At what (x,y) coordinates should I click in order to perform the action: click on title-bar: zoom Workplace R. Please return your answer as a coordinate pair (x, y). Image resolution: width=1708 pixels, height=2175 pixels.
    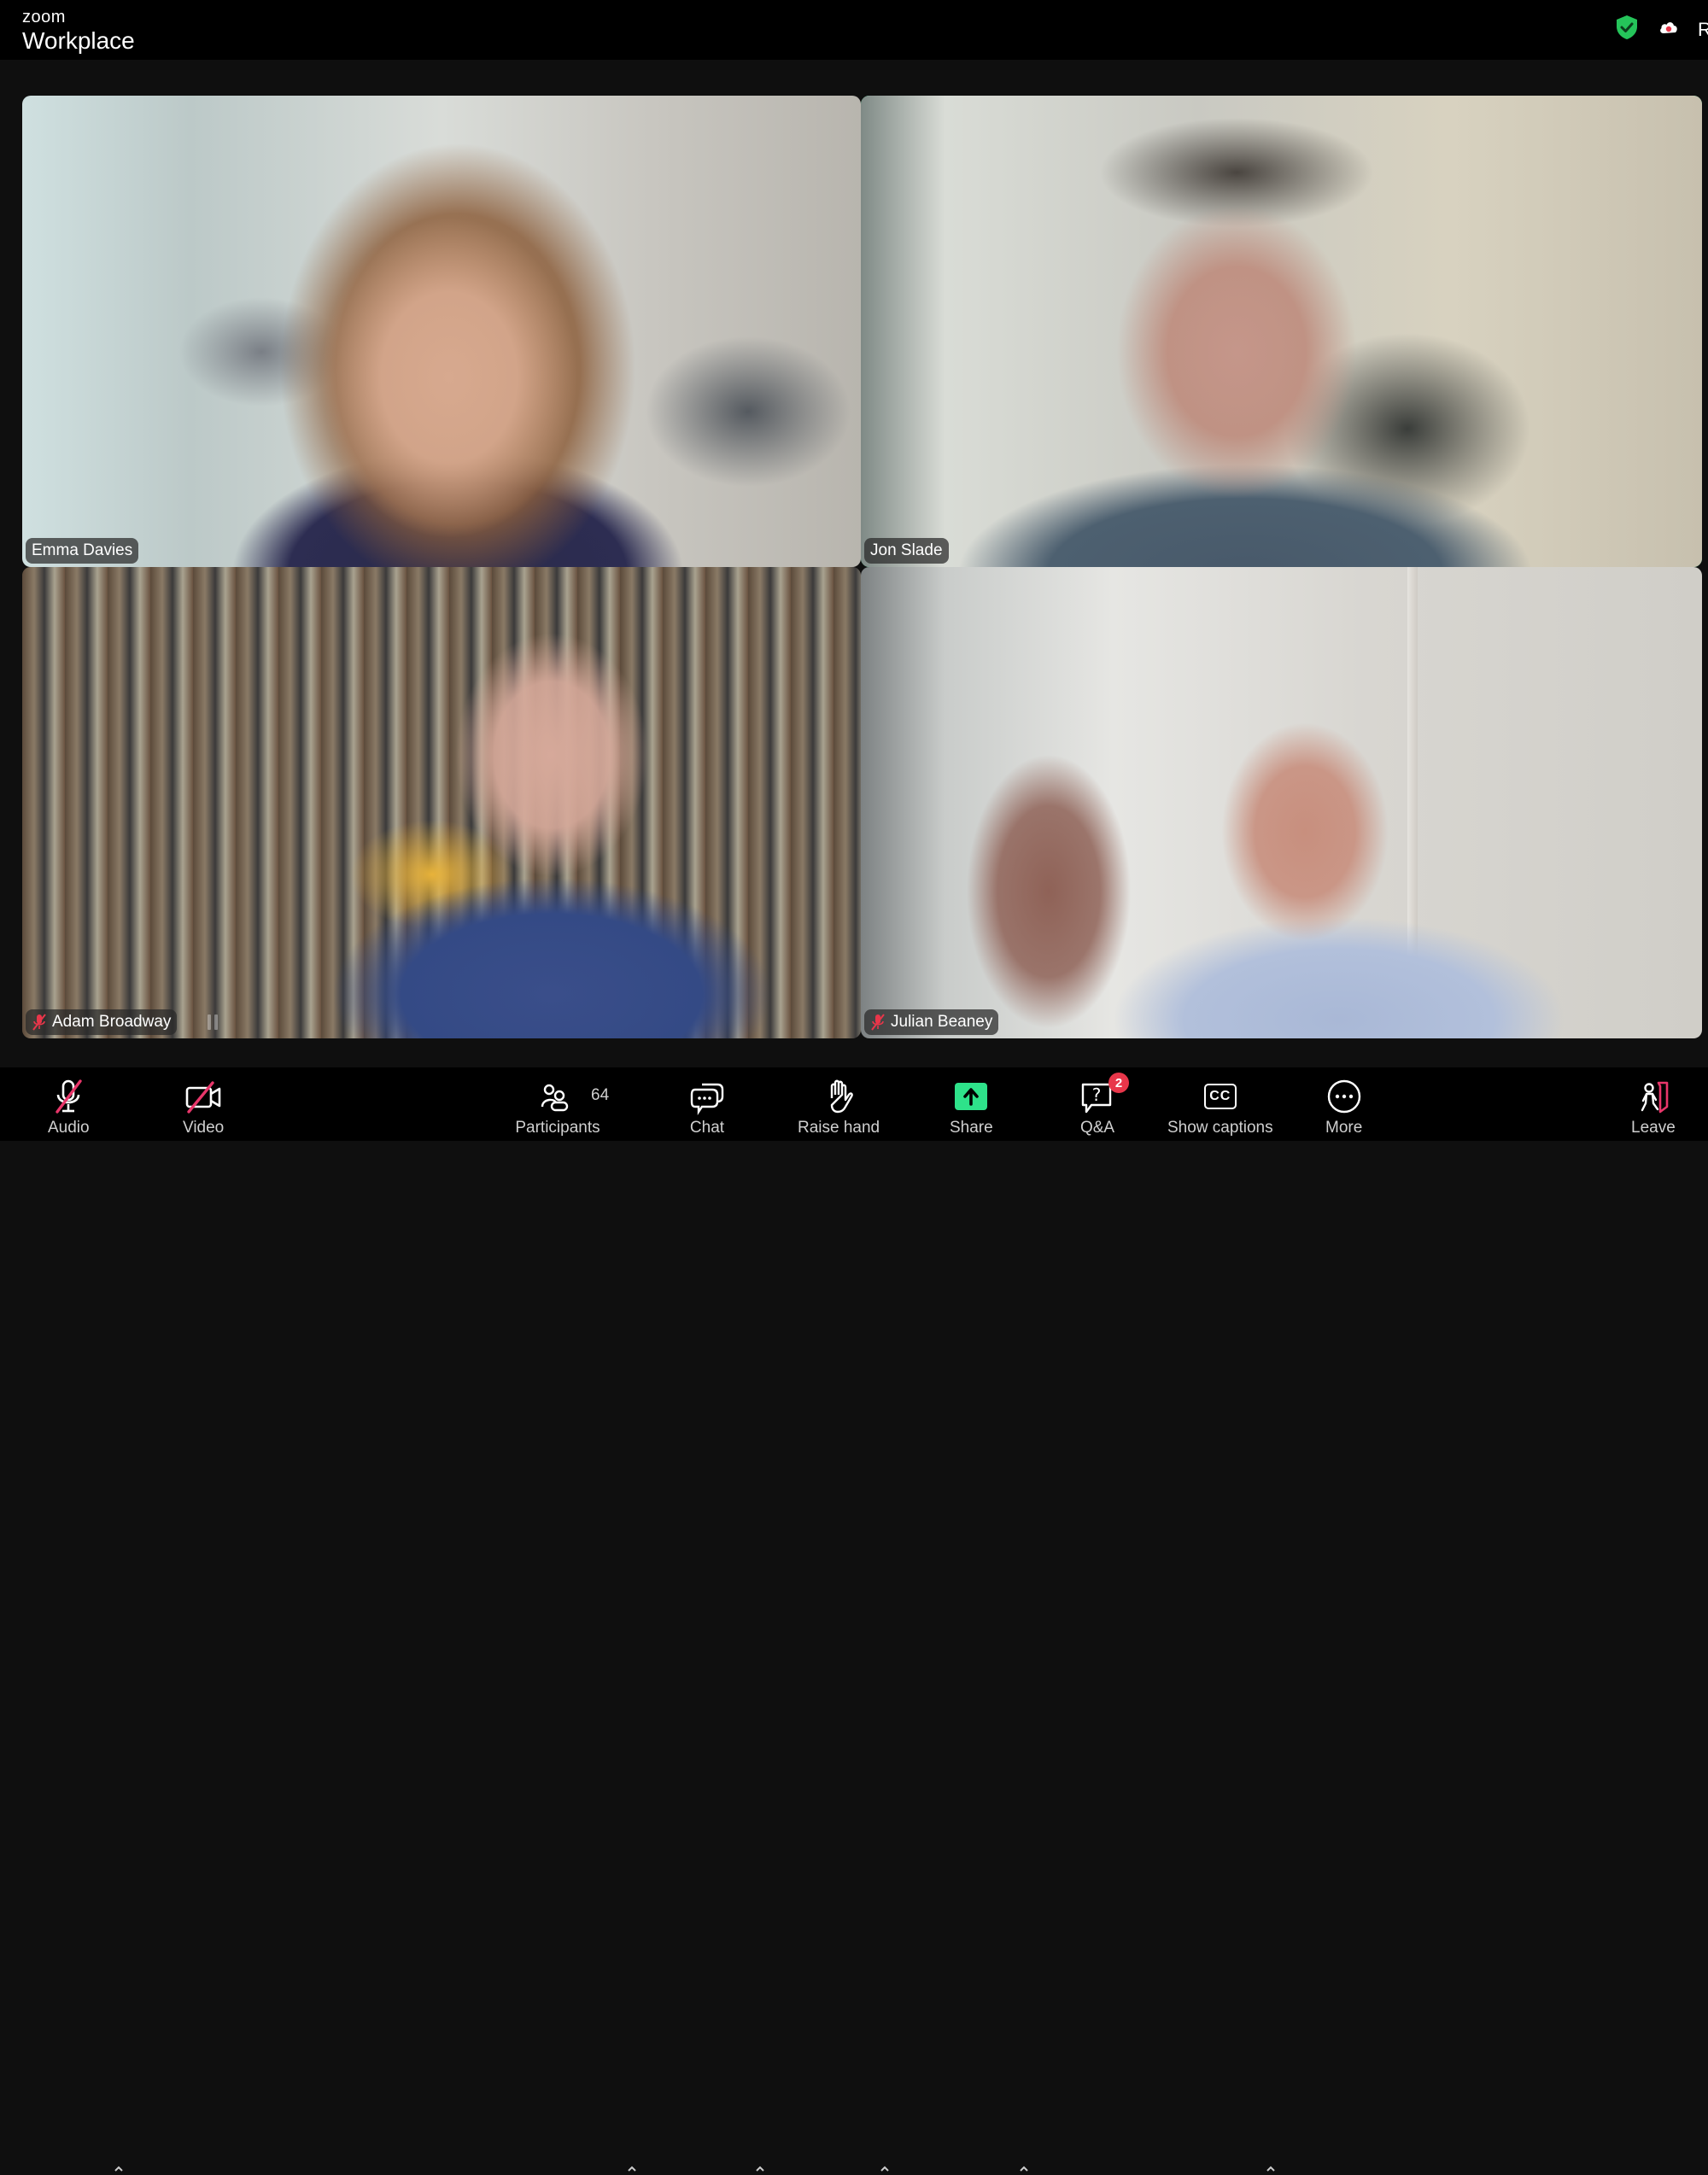
    Looking at the image, I should click on (854, 30).